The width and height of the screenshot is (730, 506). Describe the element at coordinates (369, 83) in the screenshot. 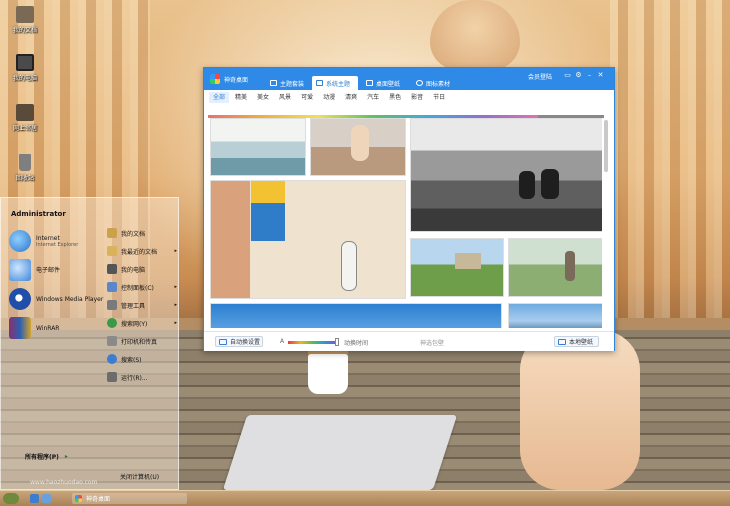

I see `picture-icon` at that location.